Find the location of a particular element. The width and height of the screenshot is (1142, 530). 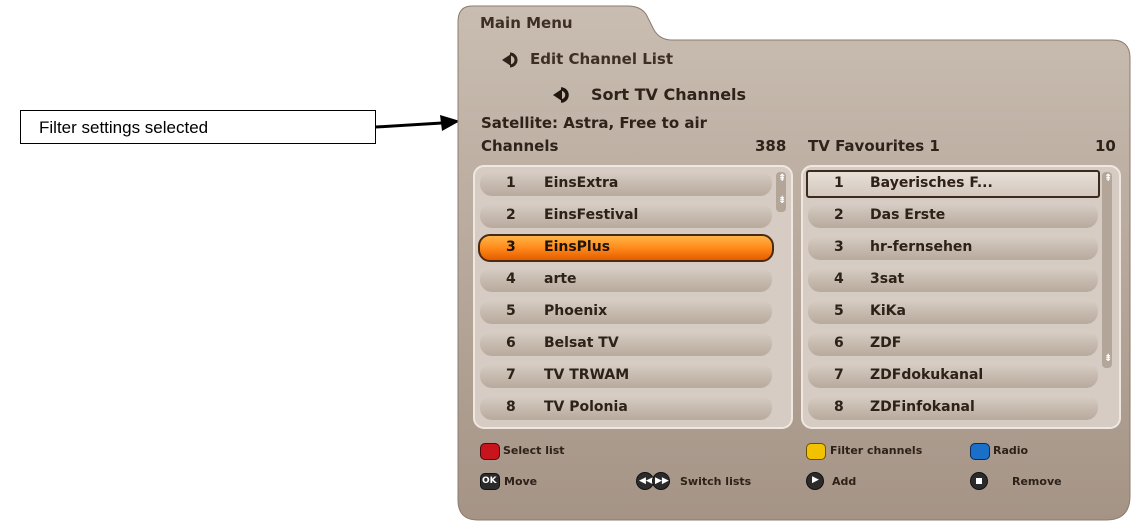

breadcrumb-sort-tv-channels: Sort TV Channels is located at coordinates (669, 94).